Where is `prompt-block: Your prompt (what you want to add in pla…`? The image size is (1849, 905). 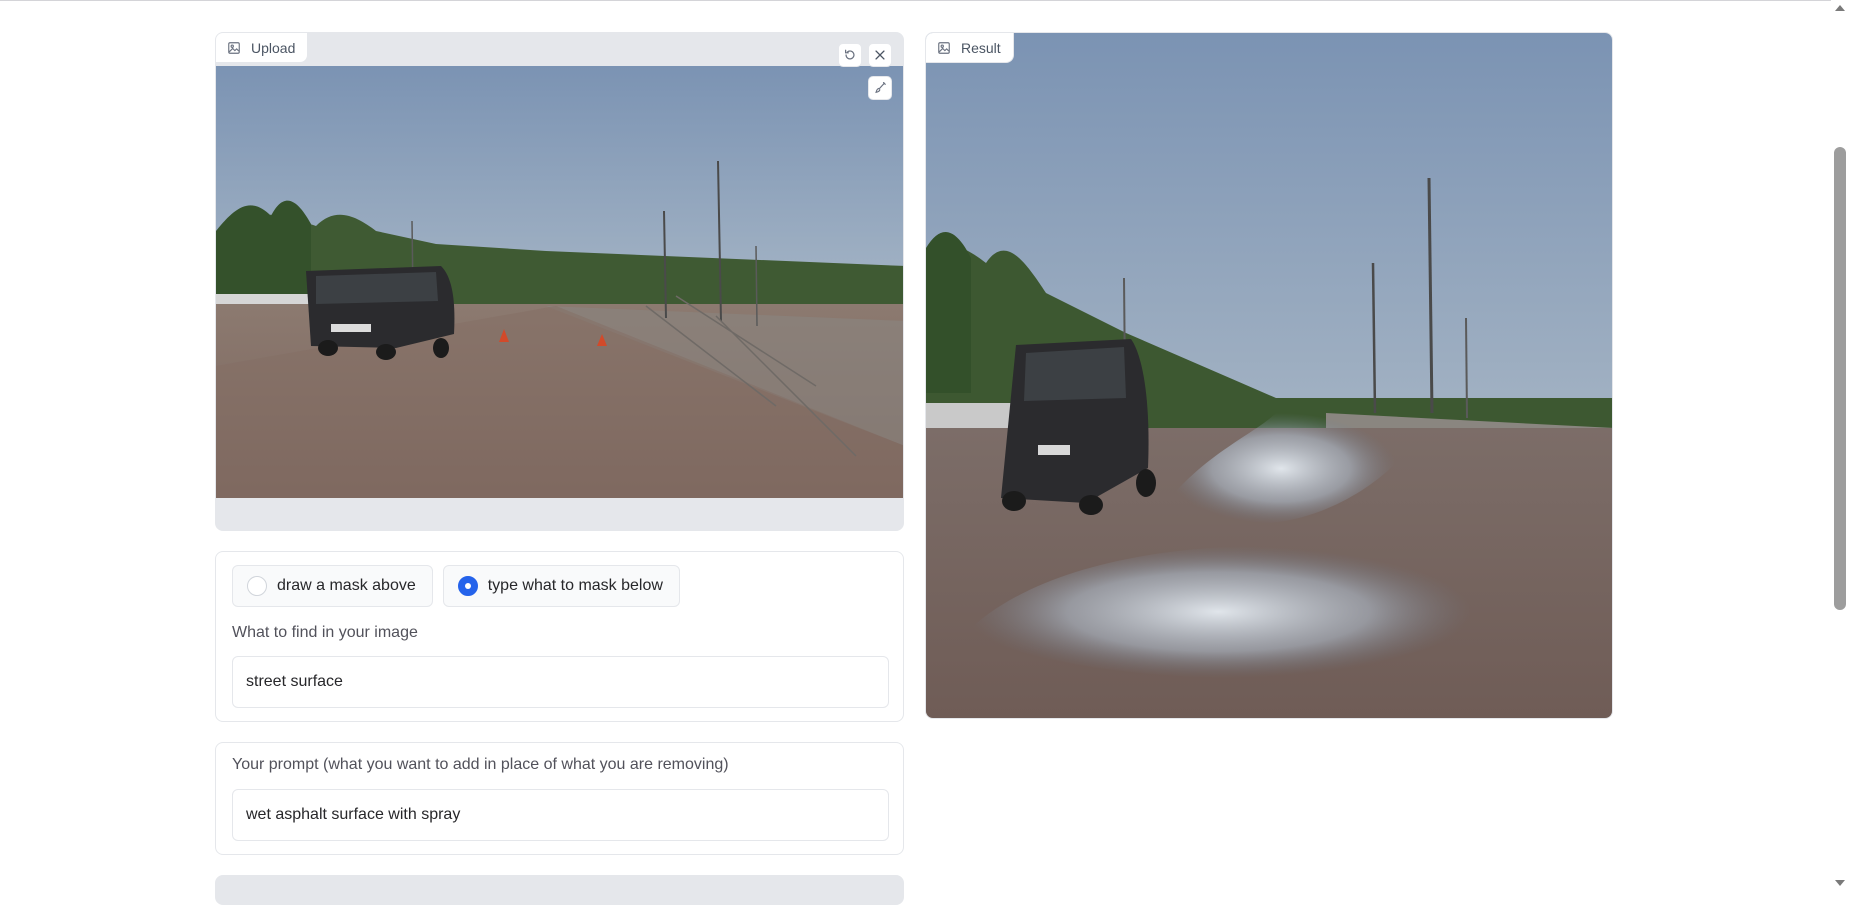
prompt-block: Your prompt (what you want to add in pla… is located at coordinates (559, 798).